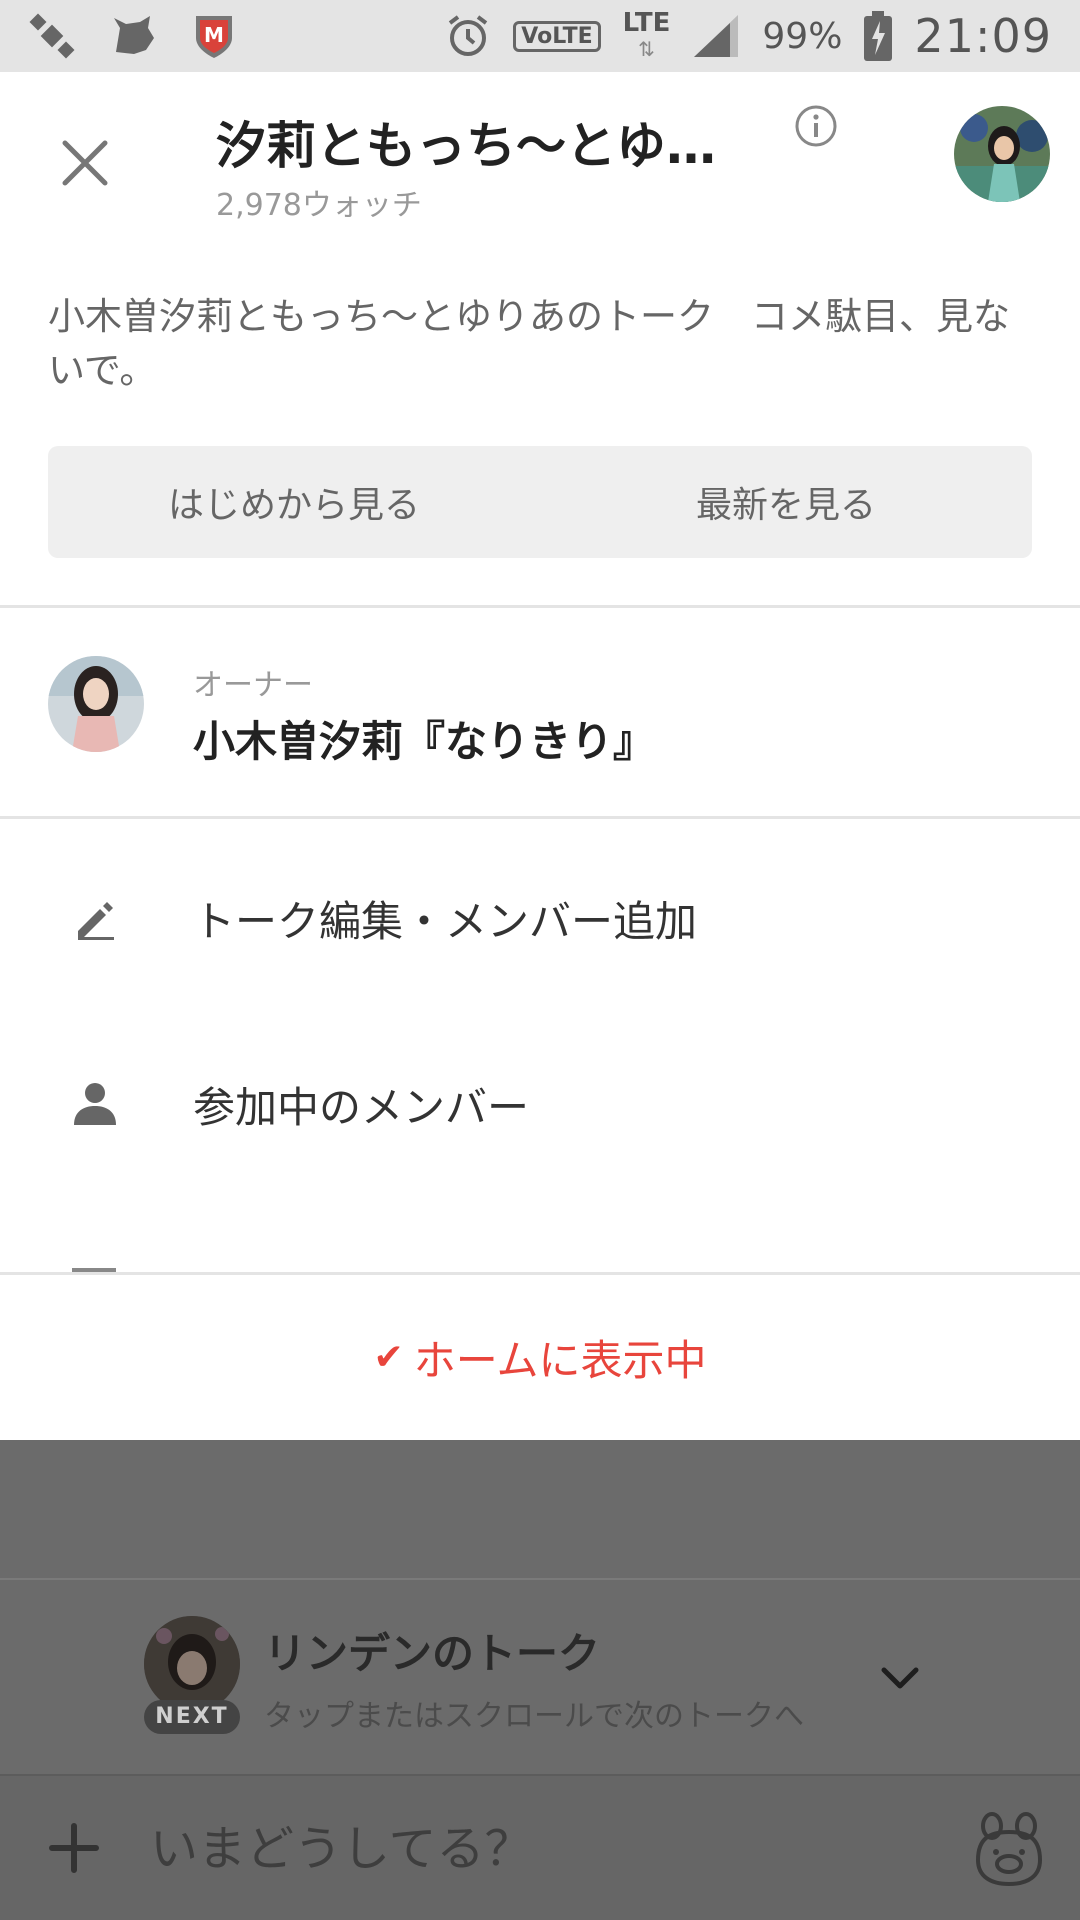 This screenshot has width=1080, height=1920. I want to click on battery-icon, so click(878, 36).